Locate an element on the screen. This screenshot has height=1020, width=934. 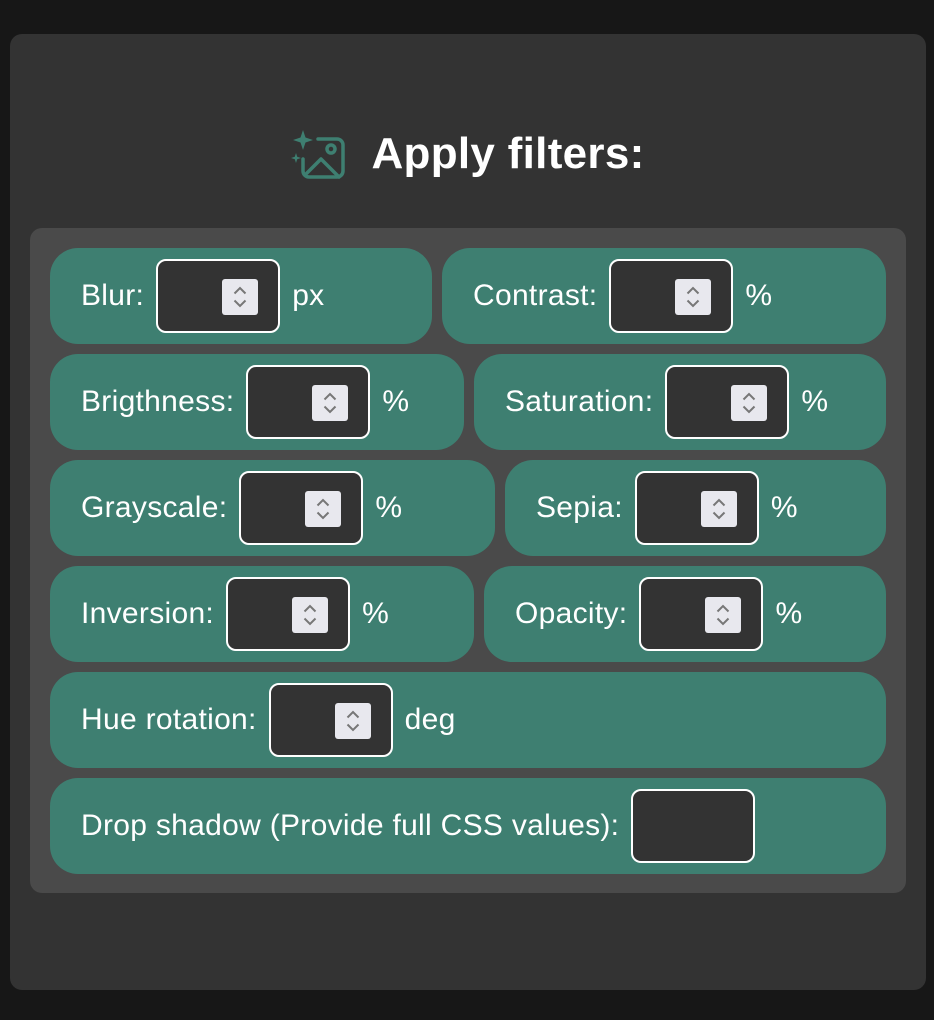
panel-header: Apply filters: is located at coordinates (468, 154).